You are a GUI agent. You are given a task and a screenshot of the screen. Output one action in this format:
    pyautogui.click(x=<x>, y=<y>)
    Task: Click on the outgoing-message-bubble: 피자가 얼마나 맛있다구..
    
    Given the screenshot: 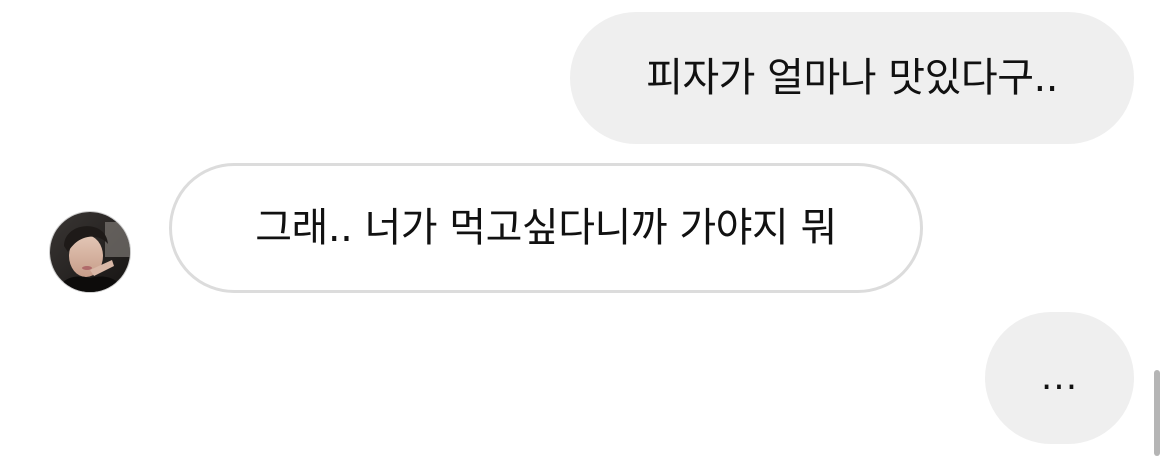 What is the action you would take?
    pyautogui.click(x=852, y=78)
    